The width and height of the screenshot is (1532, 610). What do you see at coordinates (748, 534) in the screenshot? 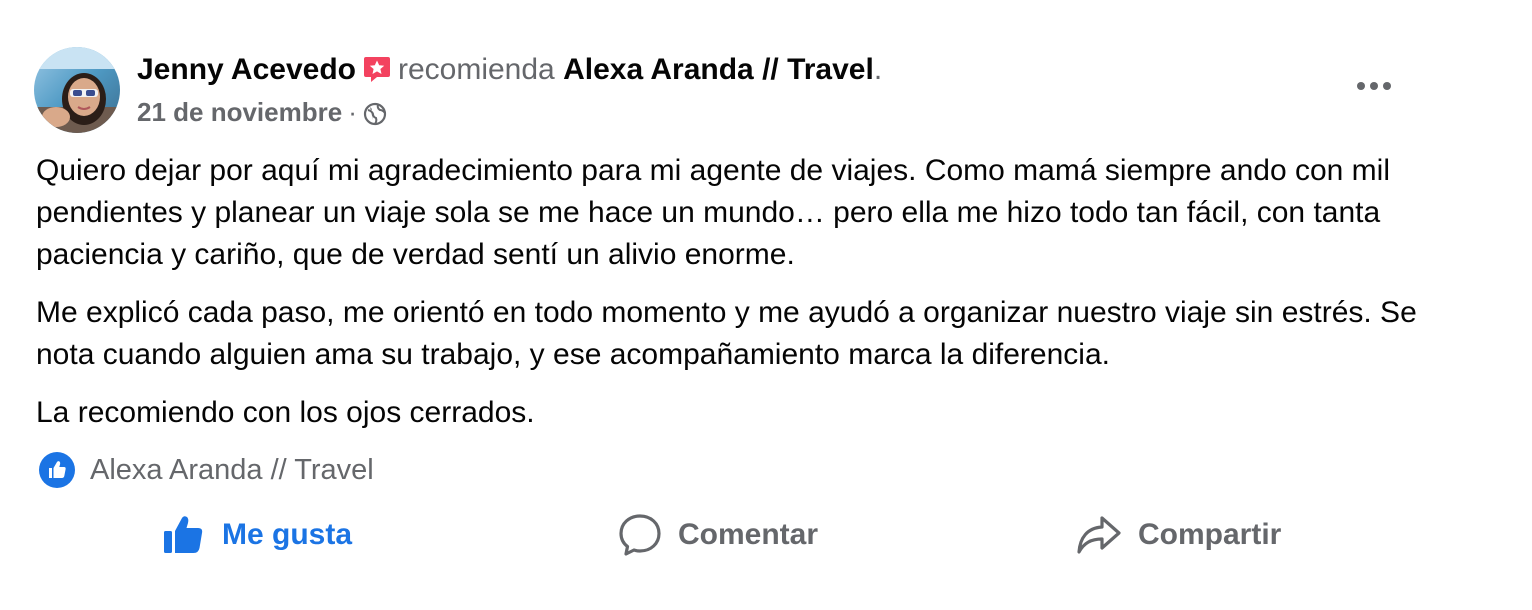
I see `comment-label: Comentar` at bounding box center [748, 534].